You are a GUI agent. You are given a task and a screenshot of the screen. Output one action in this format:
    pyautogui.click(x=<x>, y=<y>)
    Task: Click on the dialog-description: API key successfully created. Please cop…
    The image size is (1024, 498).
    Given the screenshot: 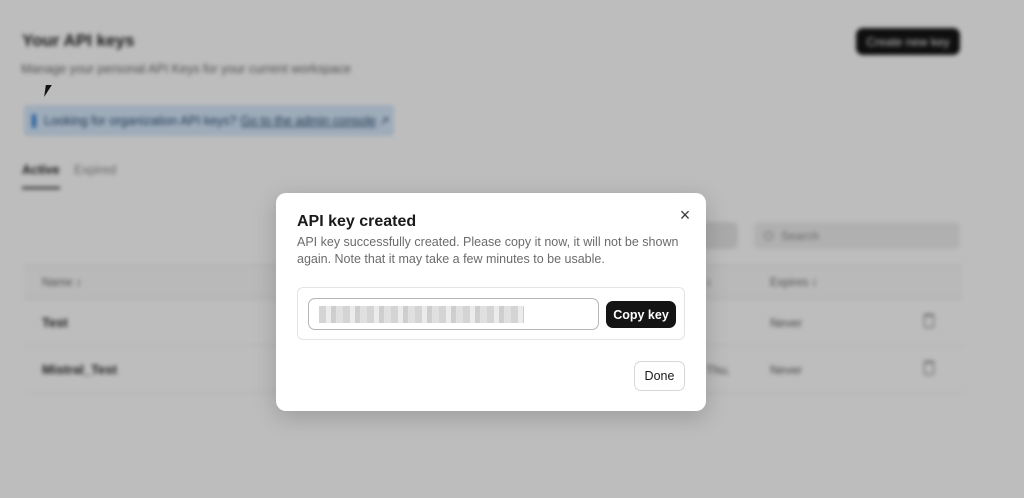 What is the action you would take?
    pyautogui.click(x=488, y=250)
    